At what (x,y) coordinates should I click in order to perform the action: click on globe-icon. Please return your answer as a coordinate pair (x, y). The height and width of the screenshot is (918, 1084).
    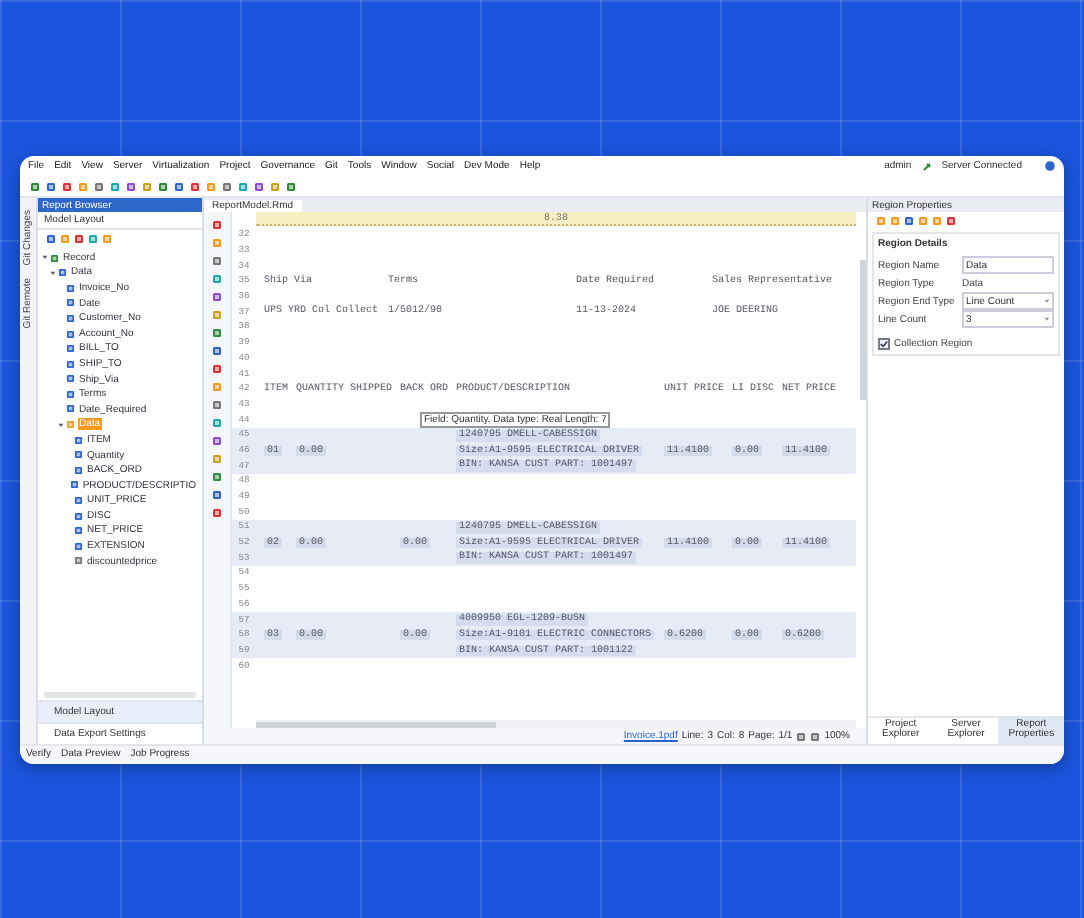
    Looking at the image, I should click on (1050, 166).